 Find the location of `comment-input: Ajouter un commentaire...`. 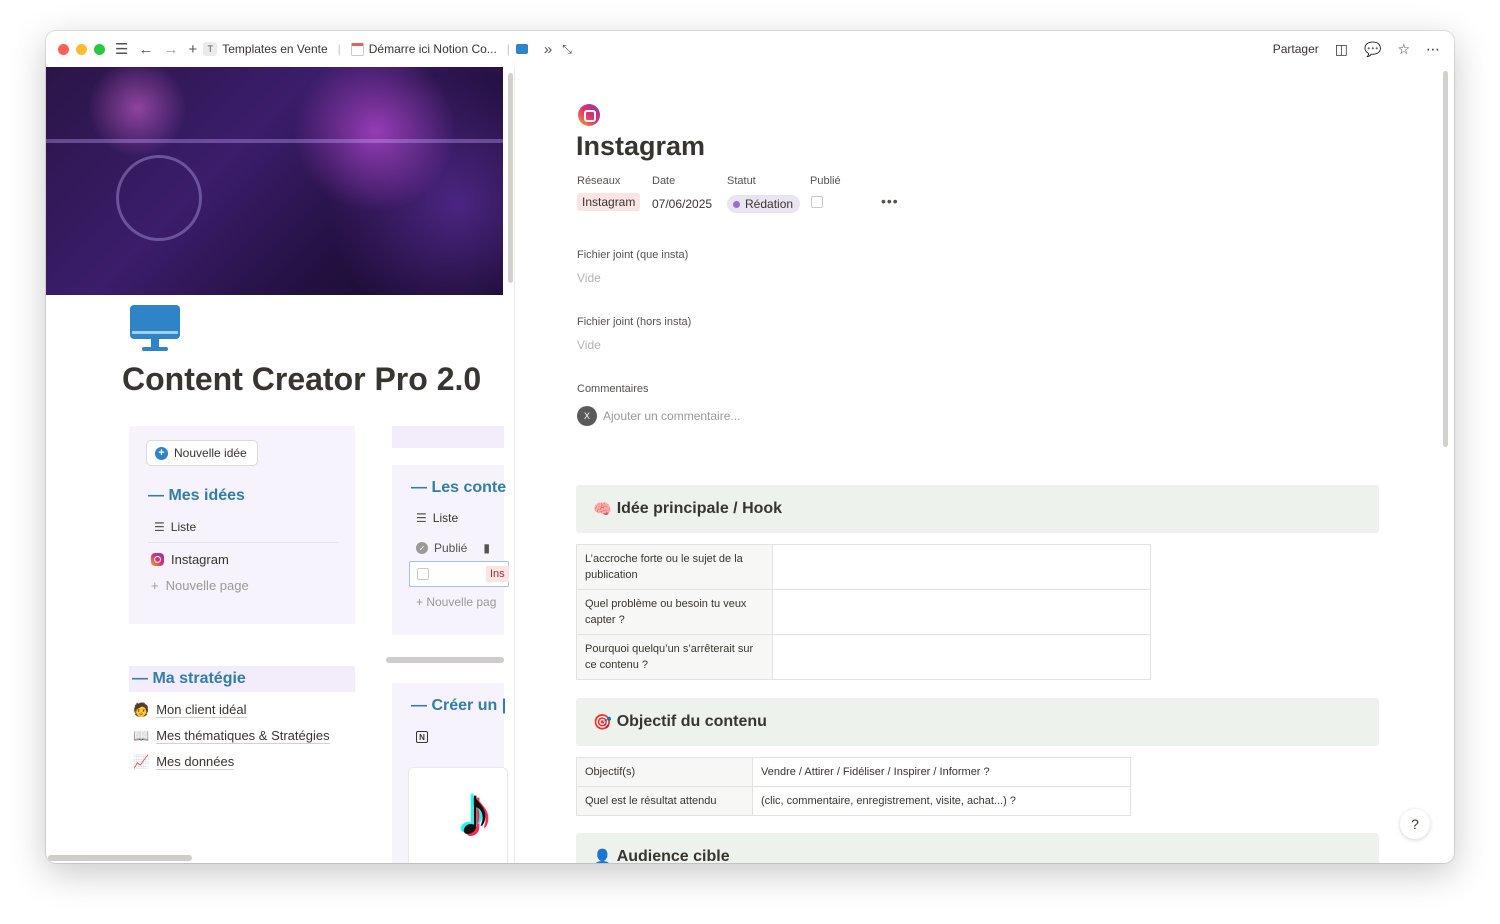

comment-input: Ajouter un commentaire... is located at coordinates (671, 416).